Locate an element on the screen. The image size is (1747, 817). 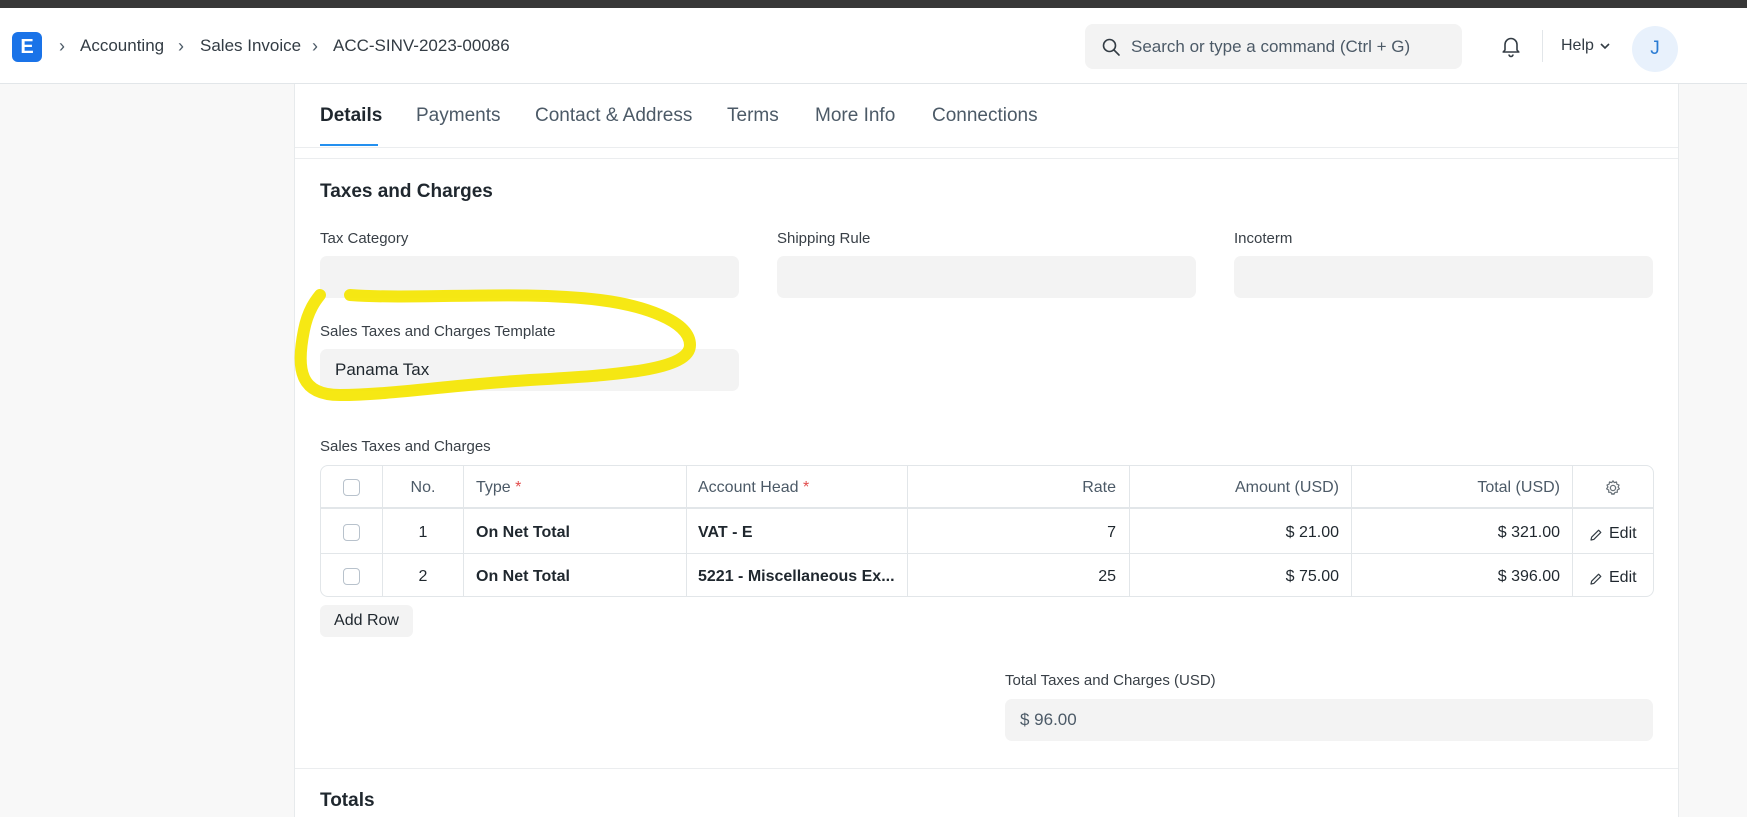
column-header-rate: Rate is located at coordinates (1099, 487).